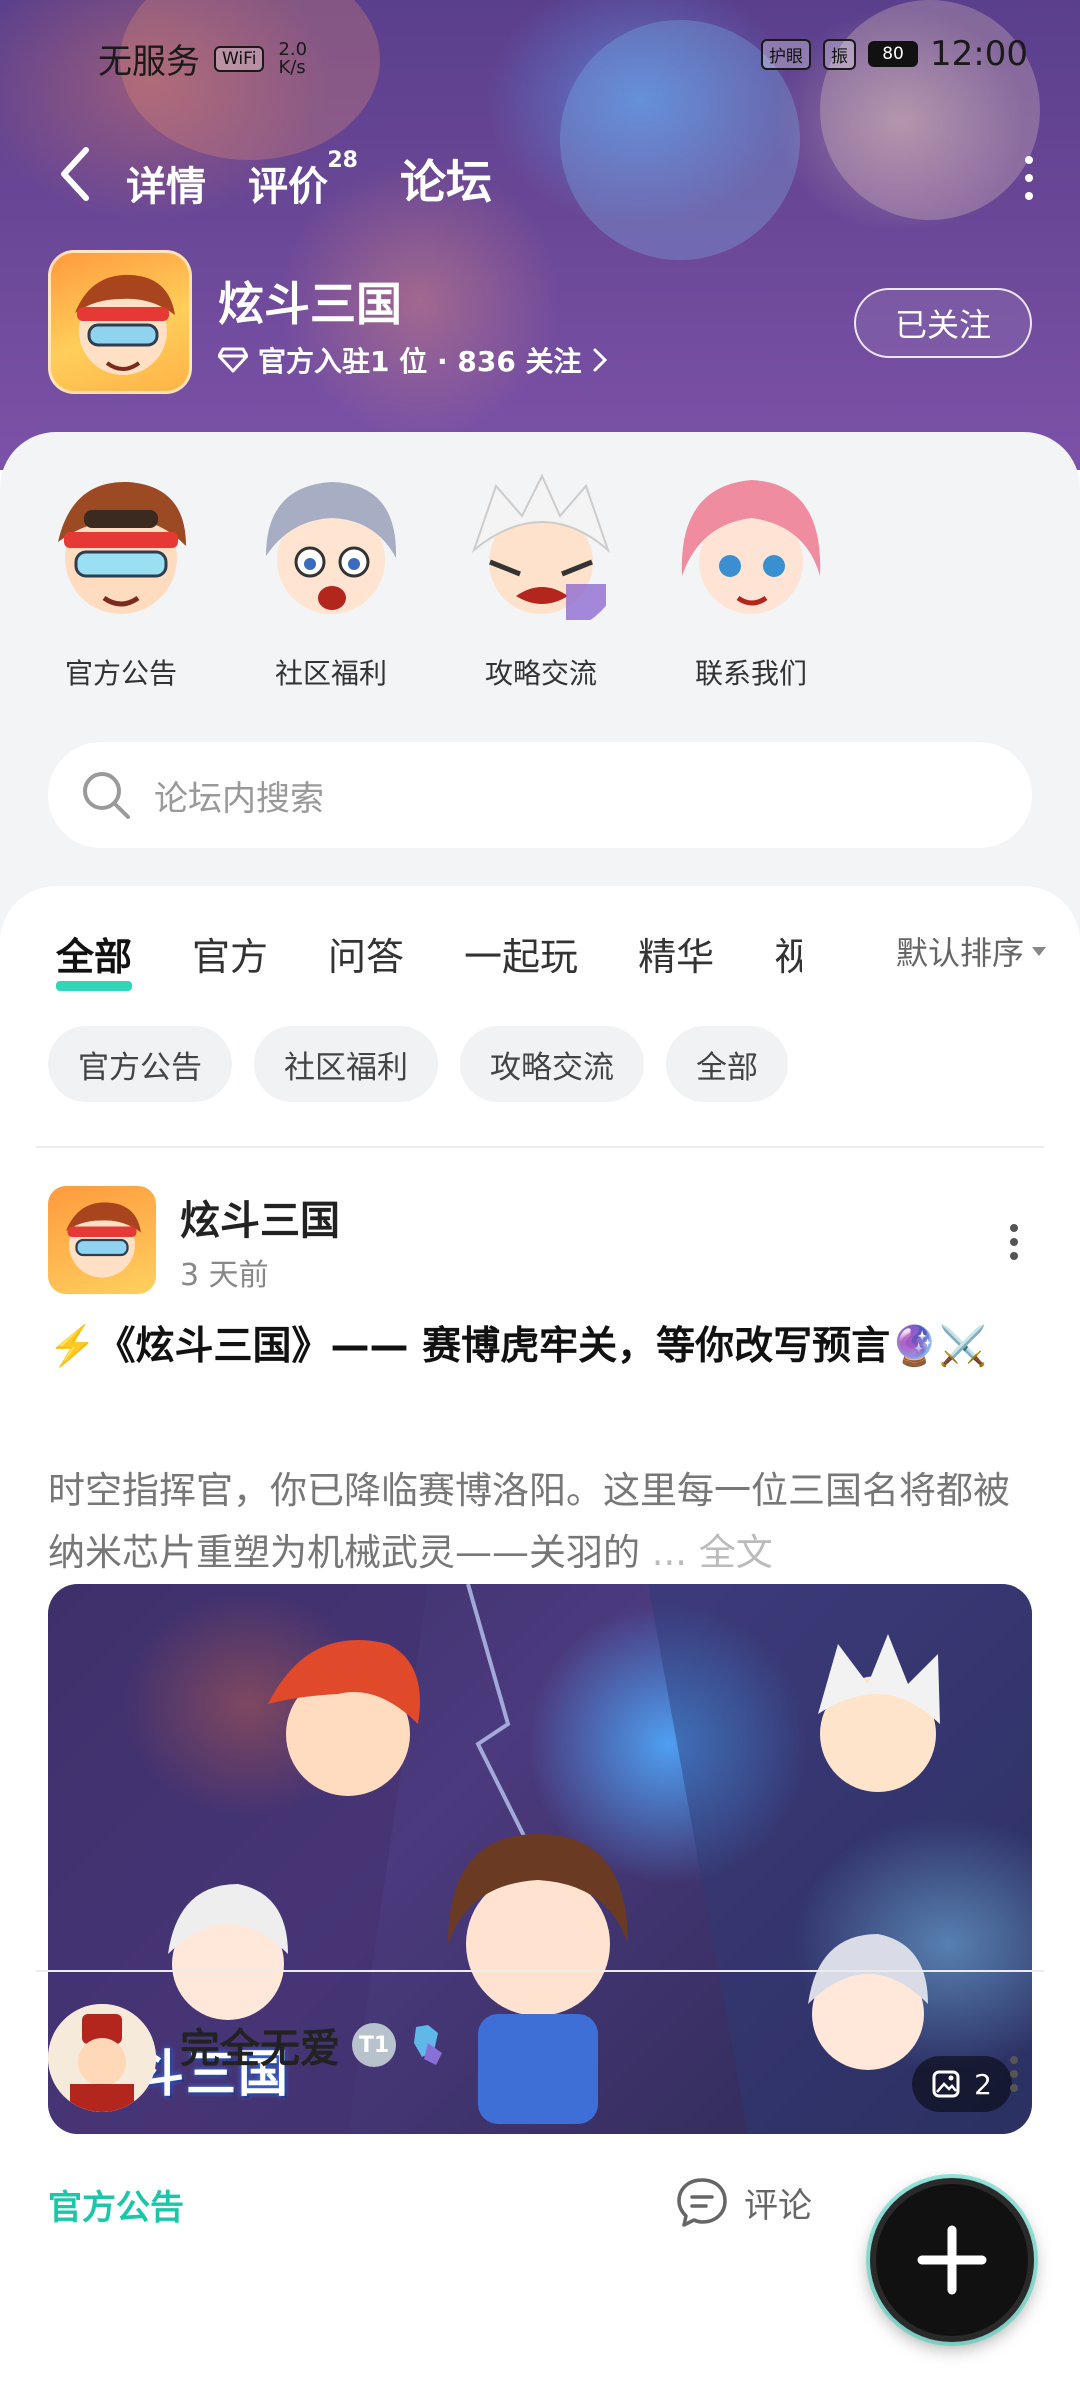 The height and width of the screenshot is (2400, 1080). Describe the element at coordinates (436, 579) in the screenshot. I see `shortcut-row: 官方公告 社区福利 攻略交流 联系我们` at that location.